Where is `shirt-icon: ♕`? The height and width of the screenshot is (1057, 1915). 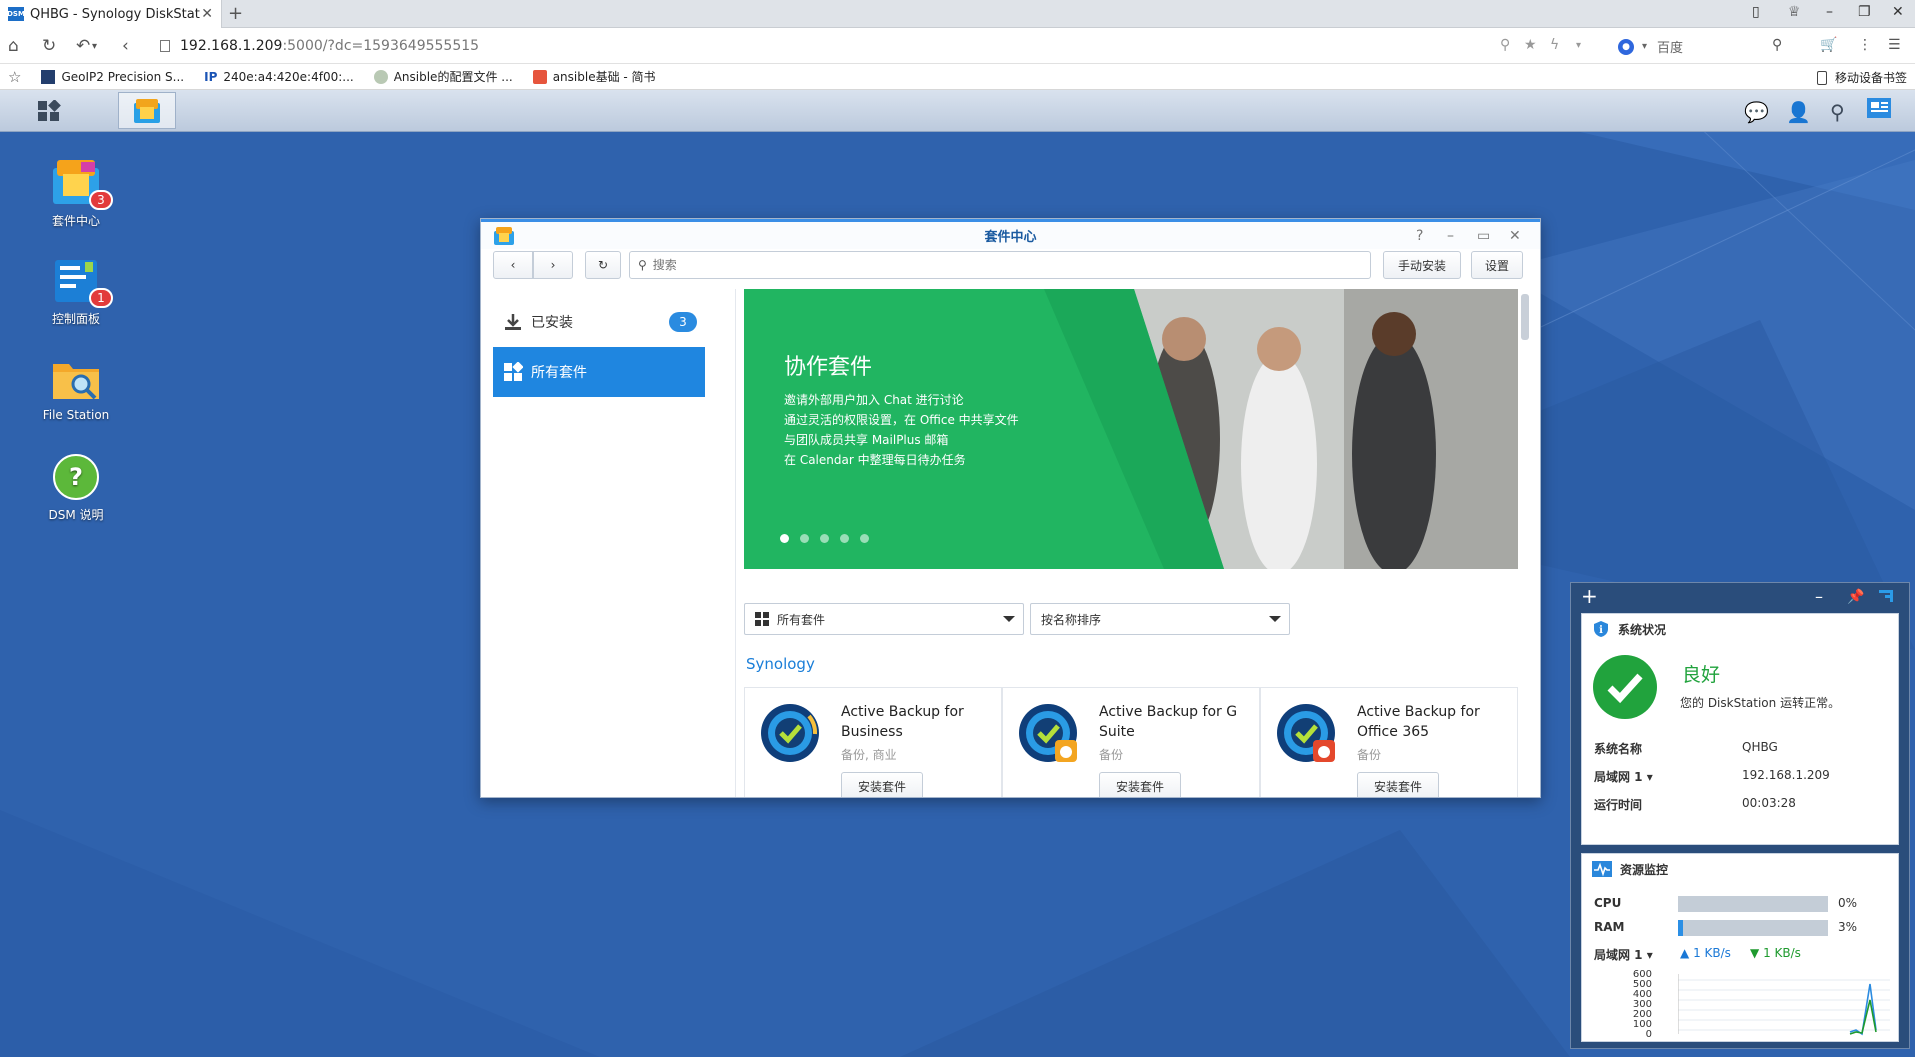
shirt-icon: ♕ is located at coordinates (1794, 12).